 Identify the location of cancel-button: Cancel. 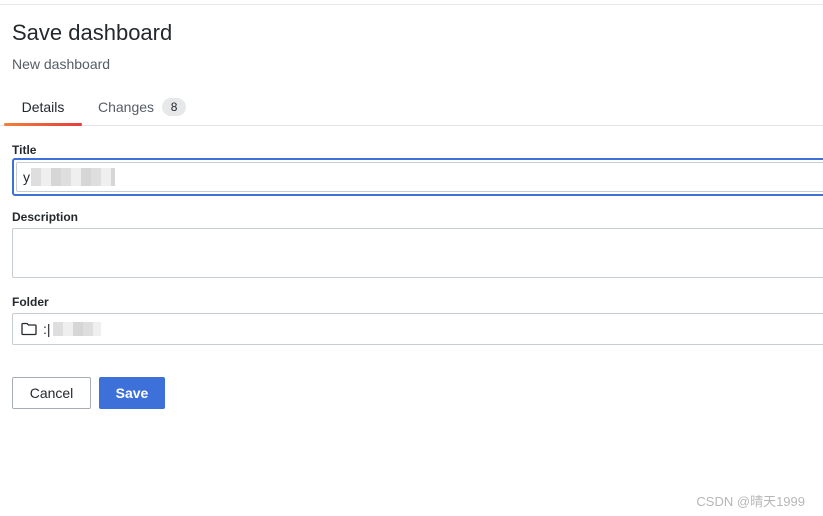
(51, 393).